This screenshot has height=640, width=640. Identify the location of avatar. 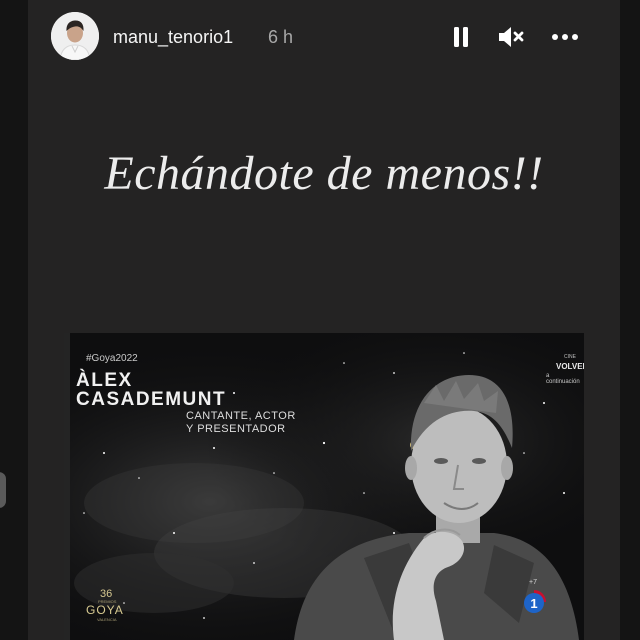
(75, 36).